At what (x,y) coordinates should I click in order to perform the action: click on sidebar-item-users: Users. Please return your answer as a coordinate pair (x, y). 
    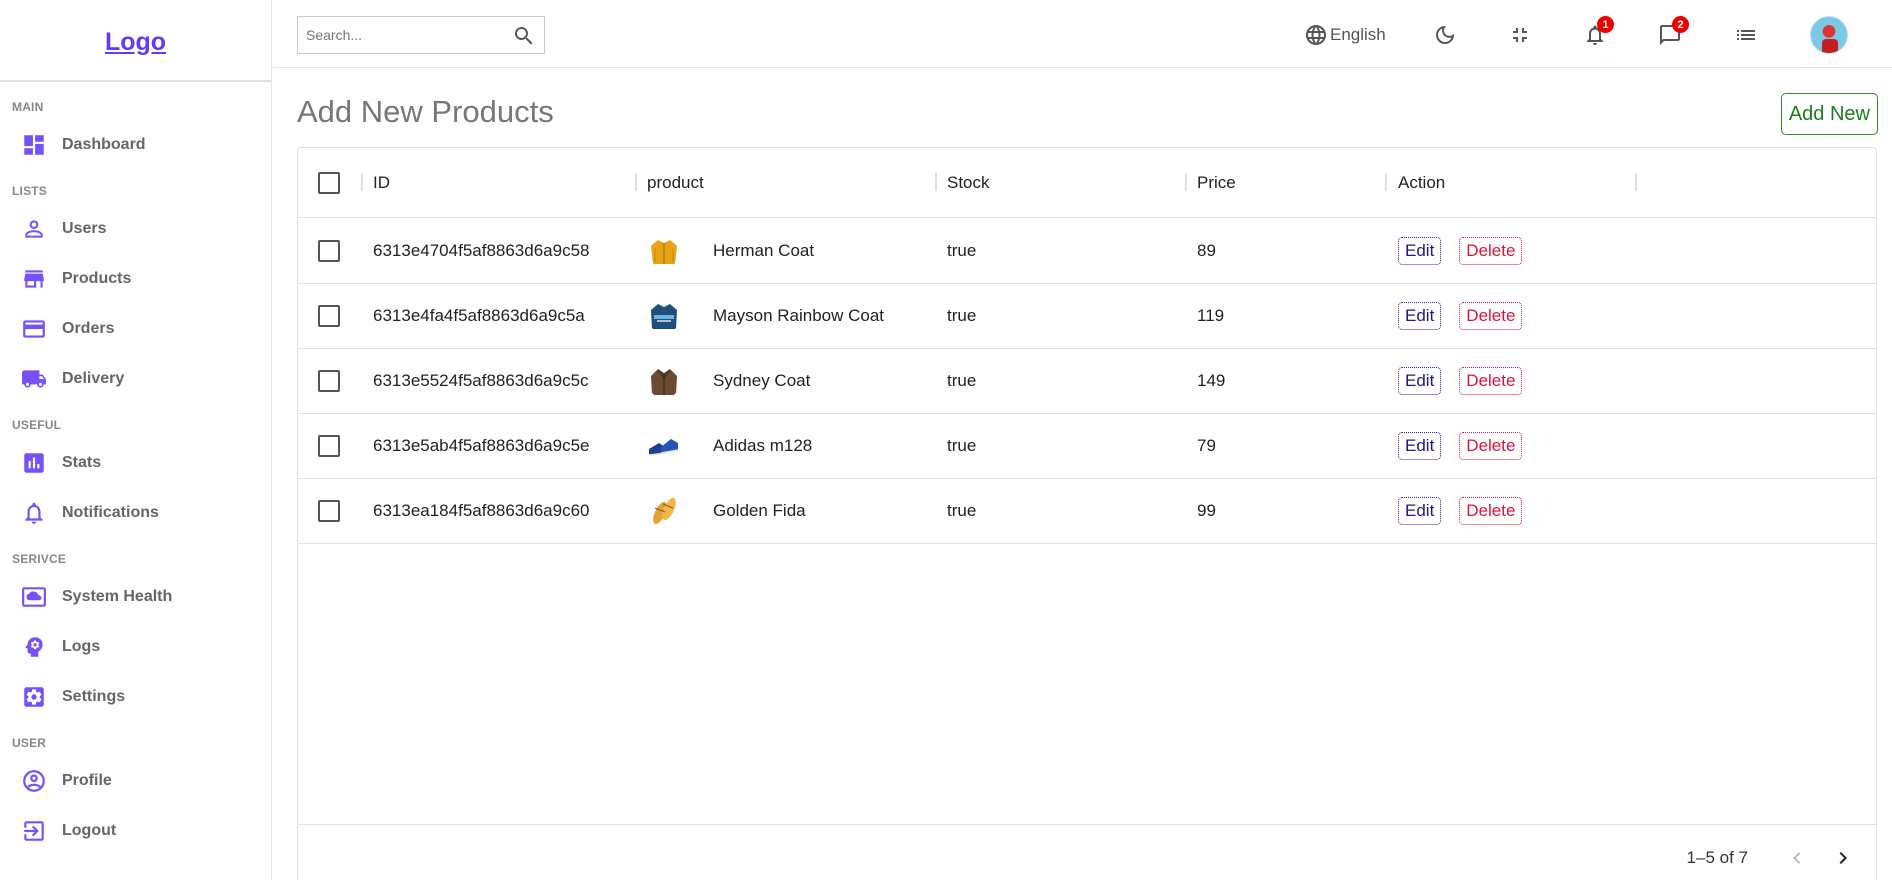
    Looking at the image, I should click on (141, 229).